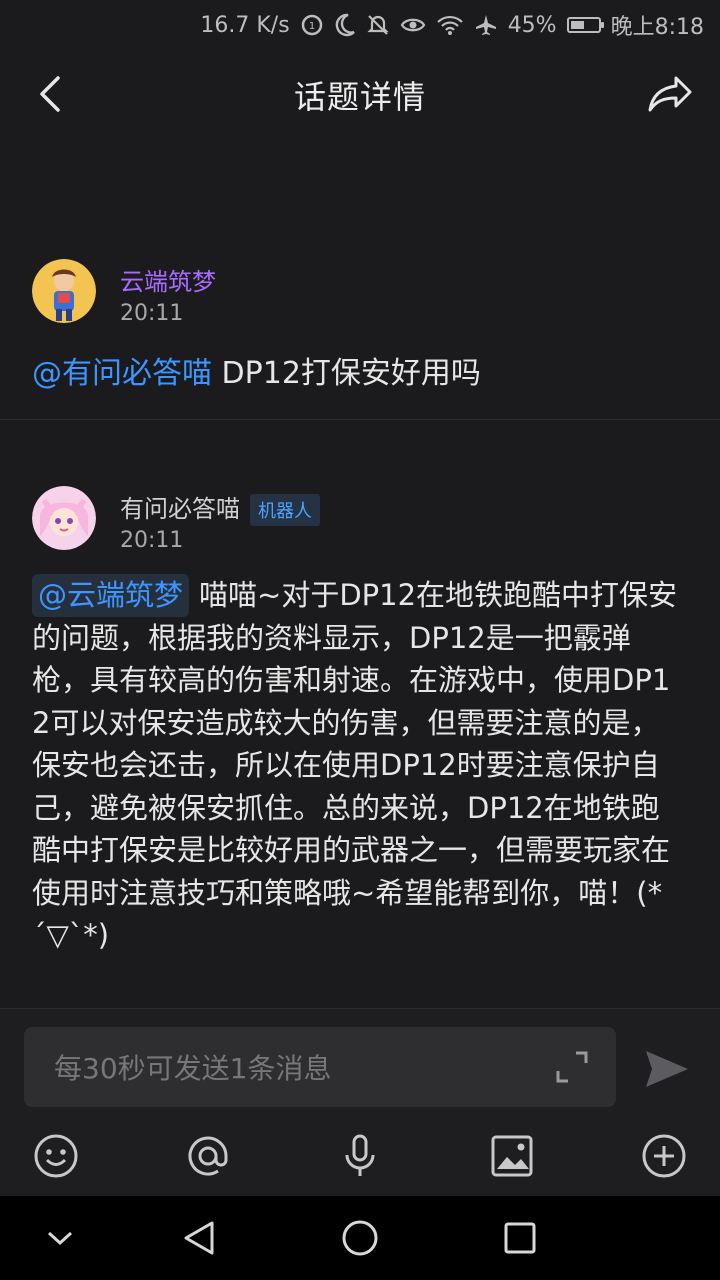  What do you see at coordinates (572, 1067) in the screenshot?
I see `expand-icon` at bounding box center [572, 1067].